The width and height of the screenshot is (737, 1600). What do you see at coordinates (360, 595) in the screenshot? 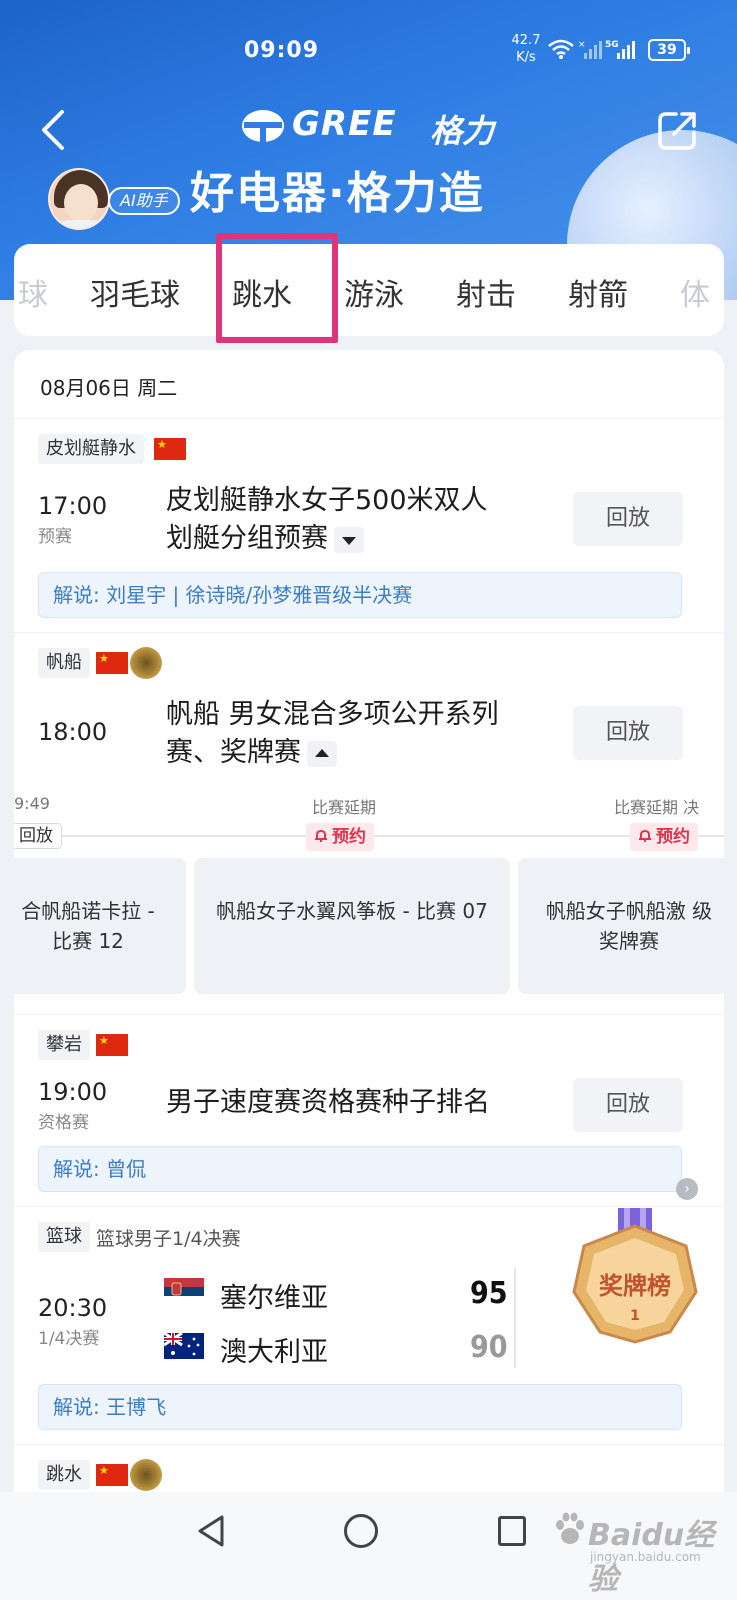
I see `commentary-bar: 解说: 刘星宇 | 徐诗晓/孙梦雅晋级半决赛` at bounding box center [360, 595].